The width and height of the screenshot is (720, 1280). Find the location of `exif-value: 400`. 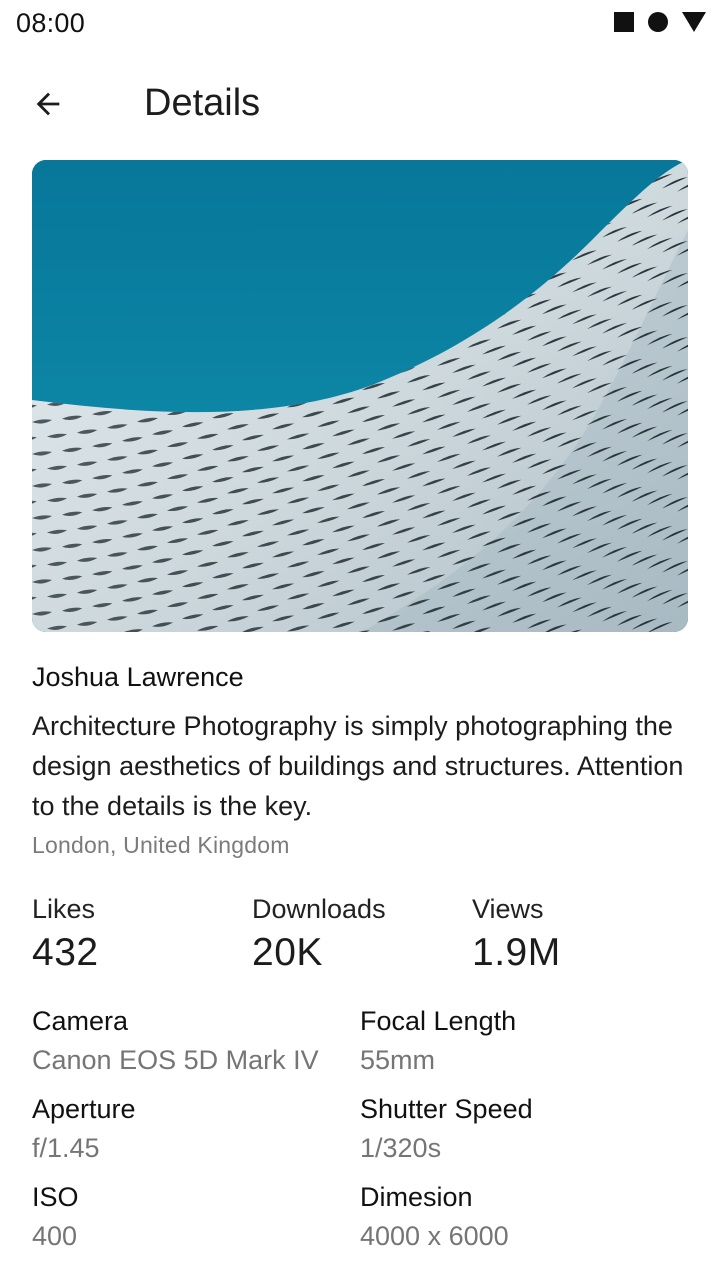

exif-value: 400 is located at coordinates (55, 1236).